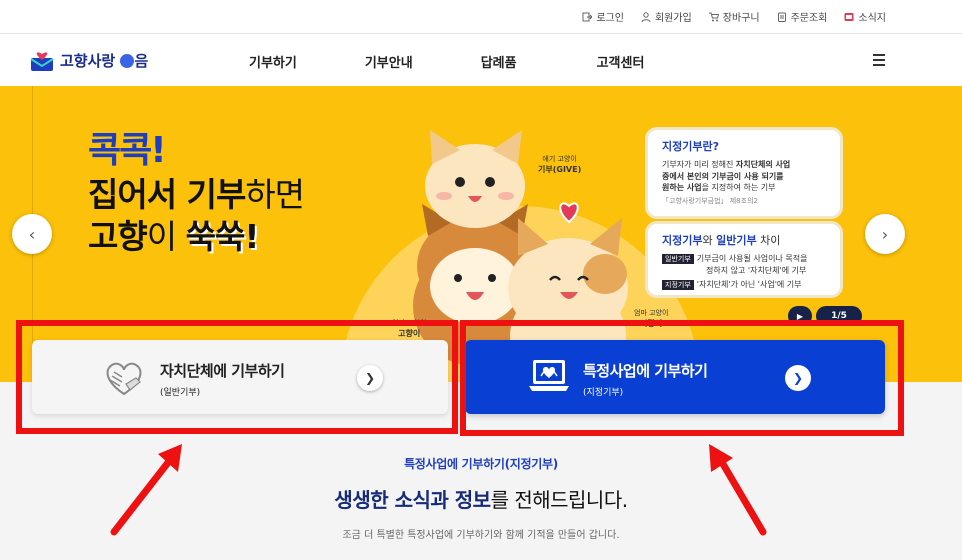  I want to click on login-link: 로그인, so click(603, 16).